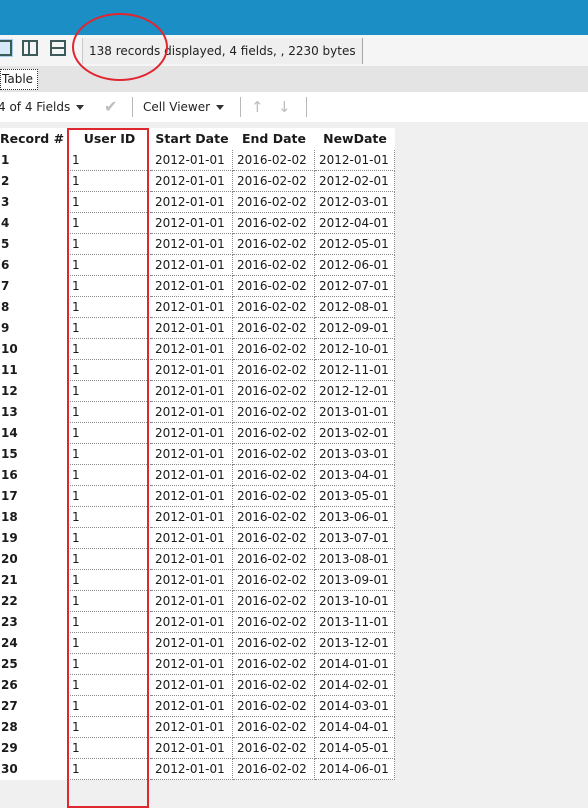  Describe the element at coordinates (355, 433) in the screenshot. I see `table-cell: 2013-02-01` at that location.